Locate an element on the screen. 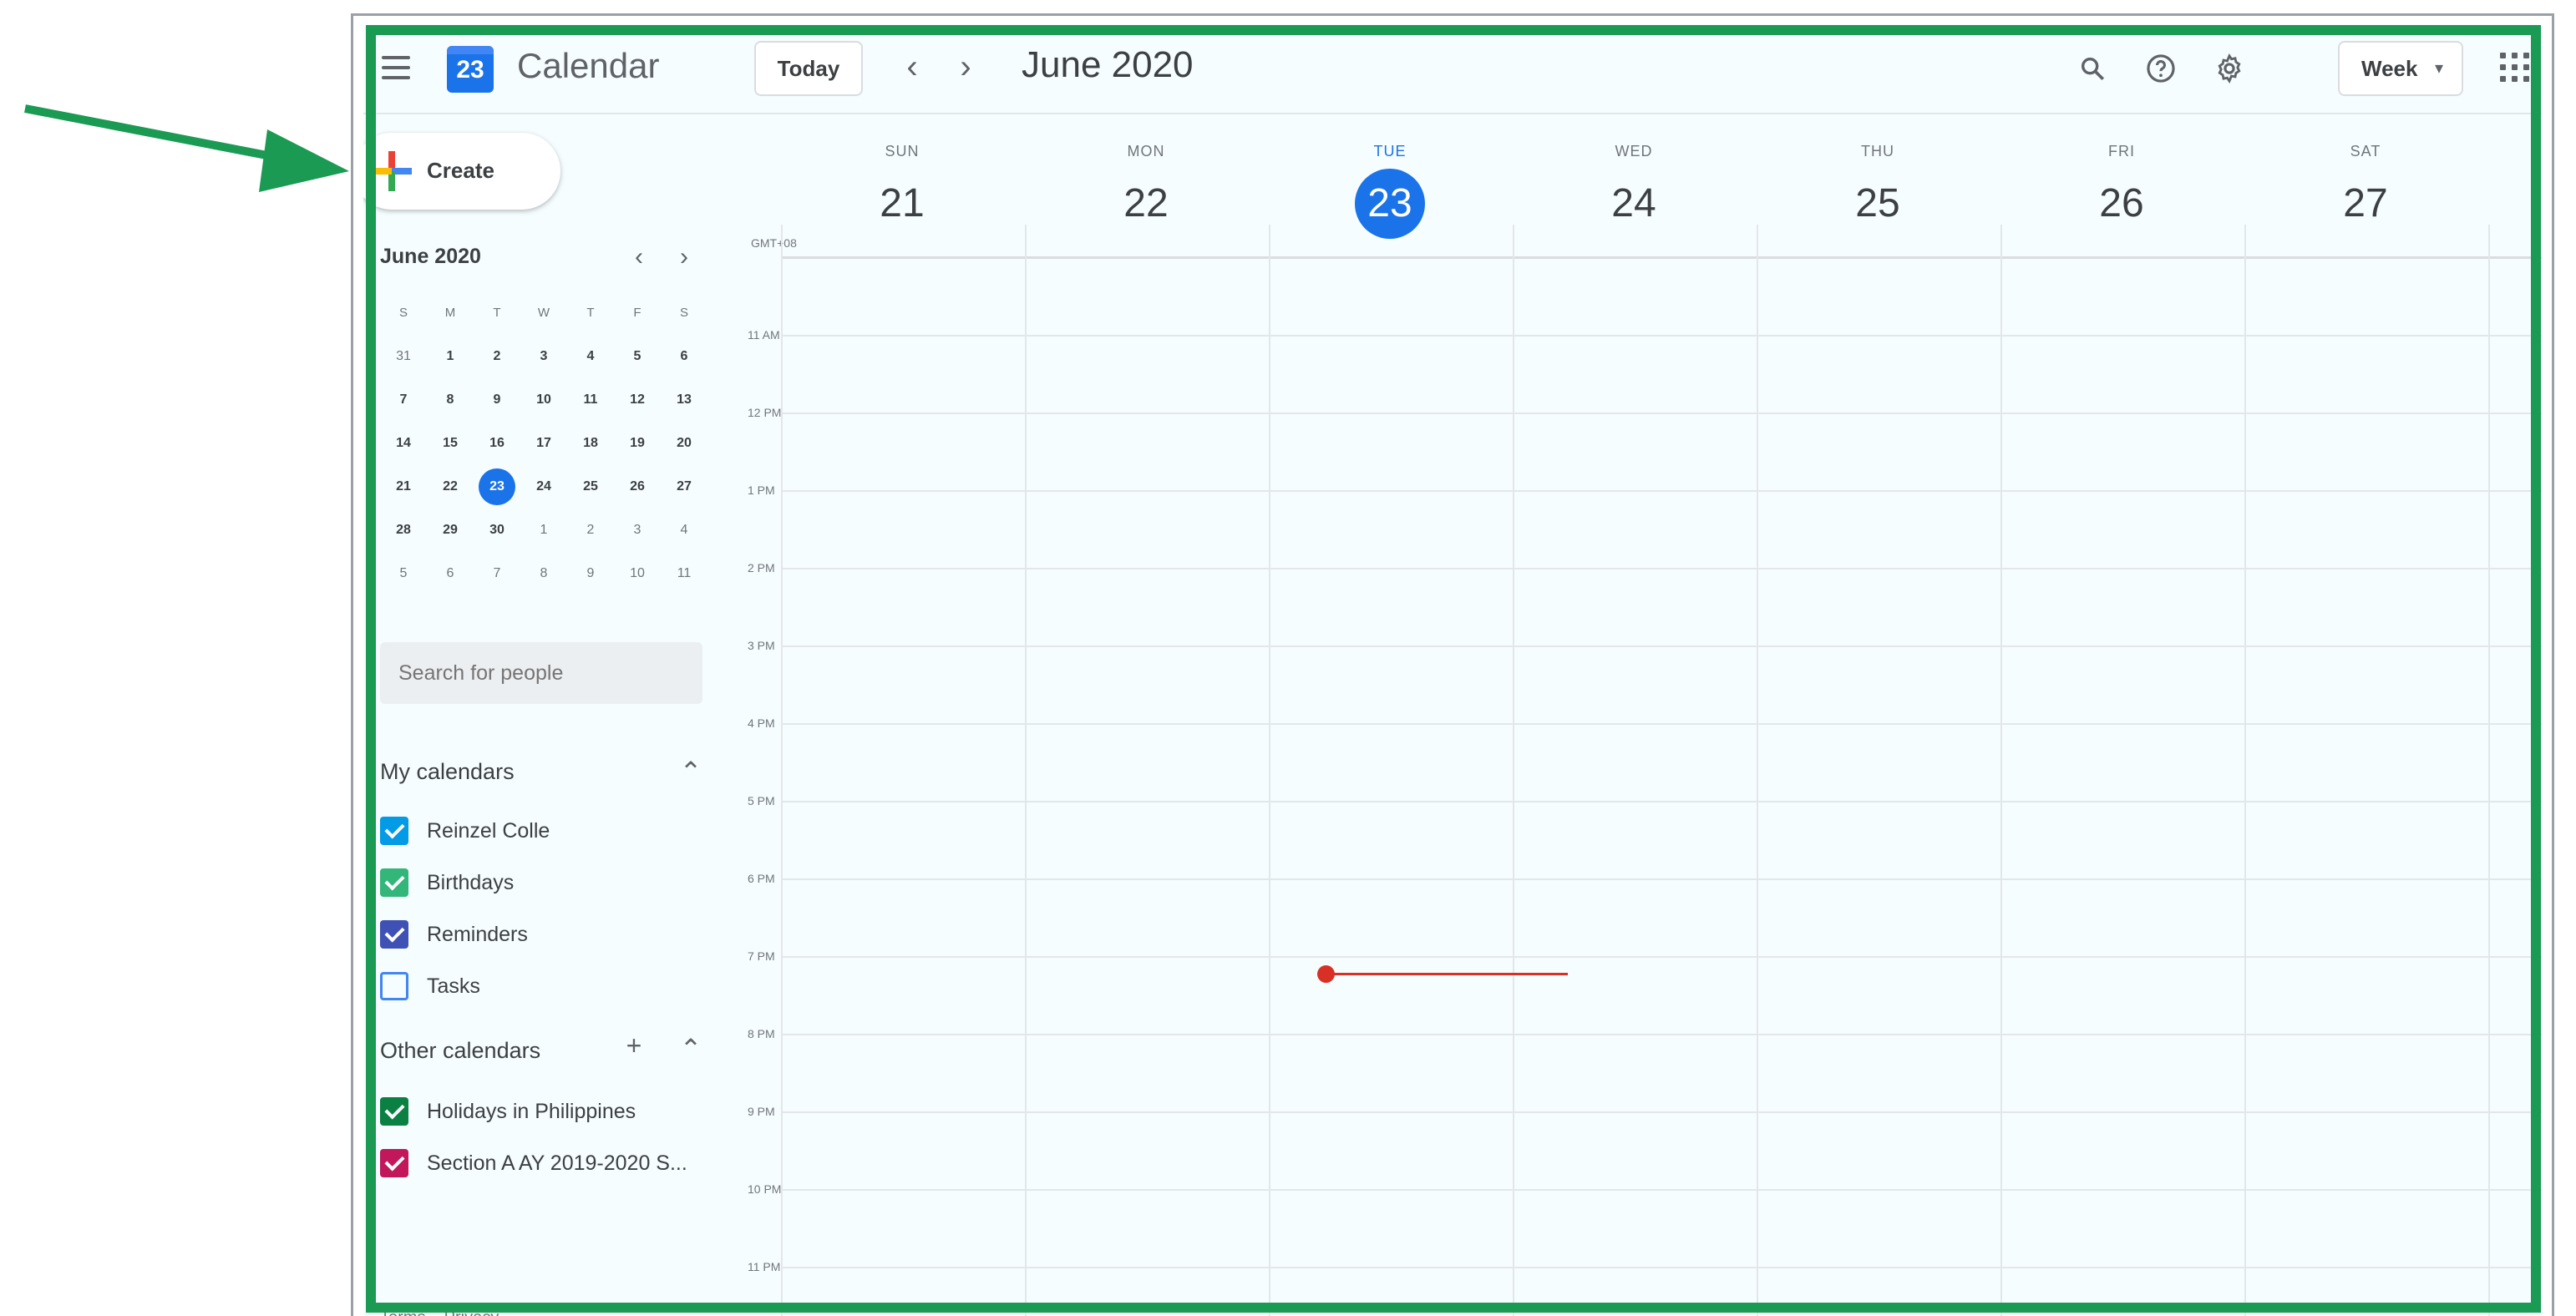 The height and width of the screenshot is (1316, 2576). hour-label: 10 PM is located at coordinates (765, 1189).